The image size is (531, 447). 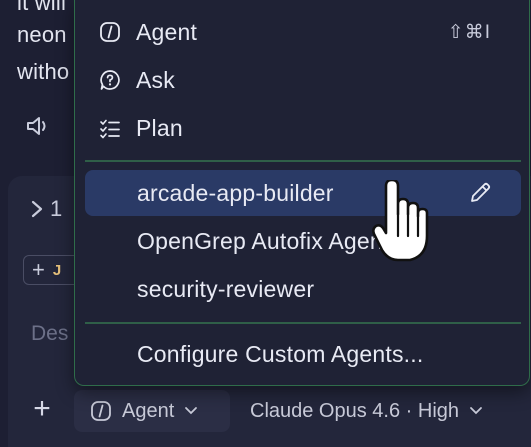 What do you see at coordinates (38, 126) in the screenshot?
I see `speaker-icon` at bounding box center [38, 126].